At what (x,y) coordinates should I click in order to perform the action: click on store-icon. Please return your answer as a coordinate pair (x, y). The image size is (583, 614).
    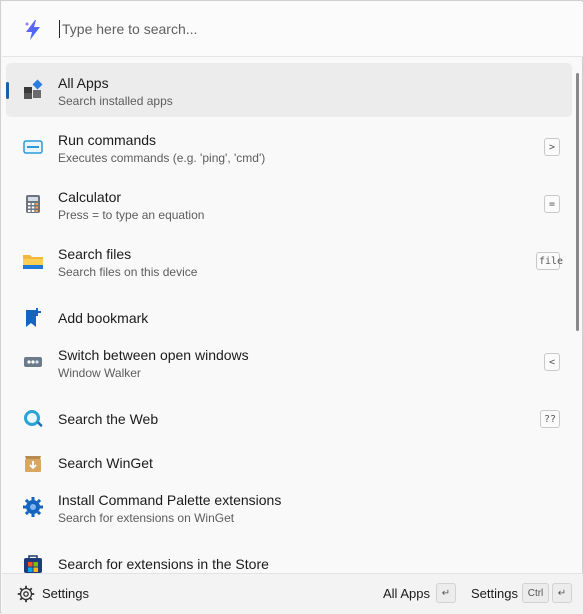
    Looking at the image, I should click on (33, 564).